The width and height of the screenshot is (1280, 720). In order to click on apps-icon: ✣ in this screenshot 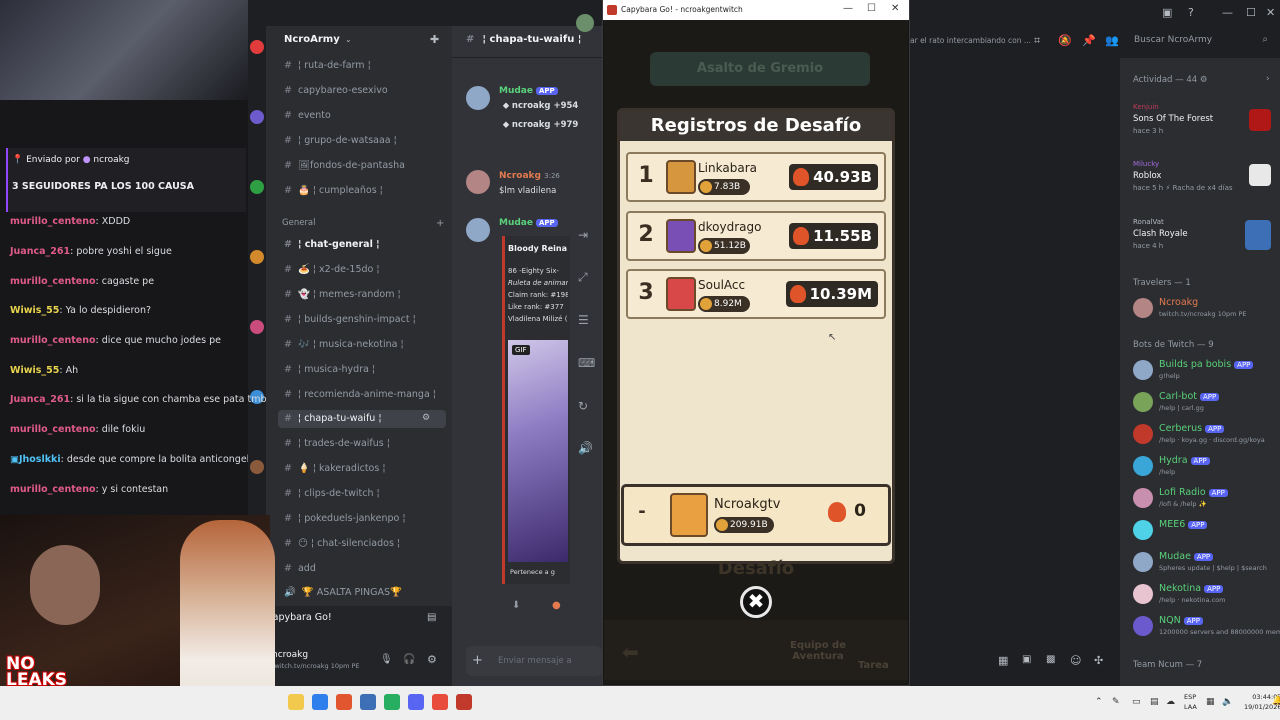, I will do `click(1098, 660)`.